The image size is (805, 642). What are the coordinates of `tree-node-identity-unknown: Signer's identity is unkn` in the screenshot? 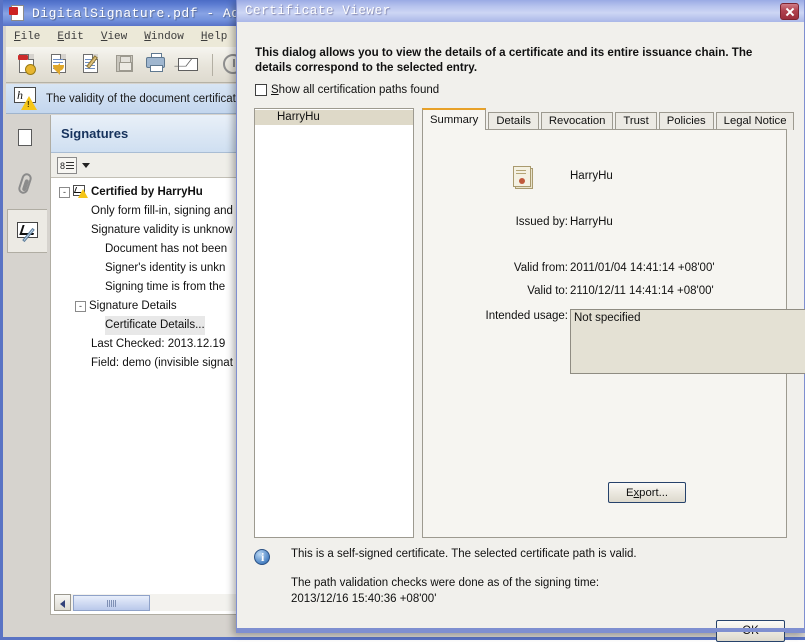 It's located at (147, 268).